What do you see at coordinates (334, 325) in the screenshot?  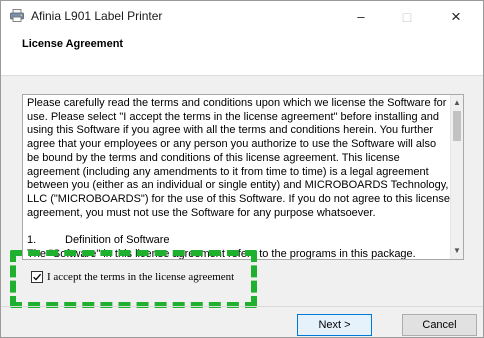 I see `next-button: Next >` at bounding box center [334, 325].